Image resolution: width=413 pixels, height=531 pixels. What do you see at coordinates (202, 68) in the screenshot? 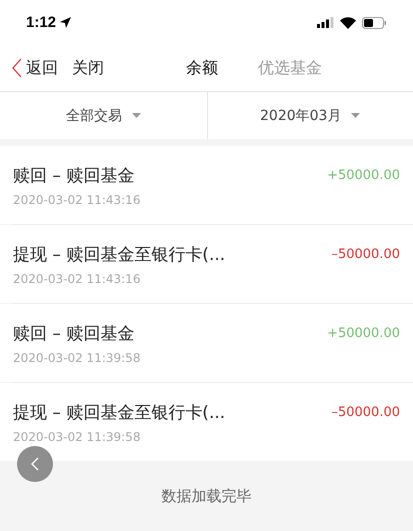
I see `tab: 余额` at bounding box center [202, 68].